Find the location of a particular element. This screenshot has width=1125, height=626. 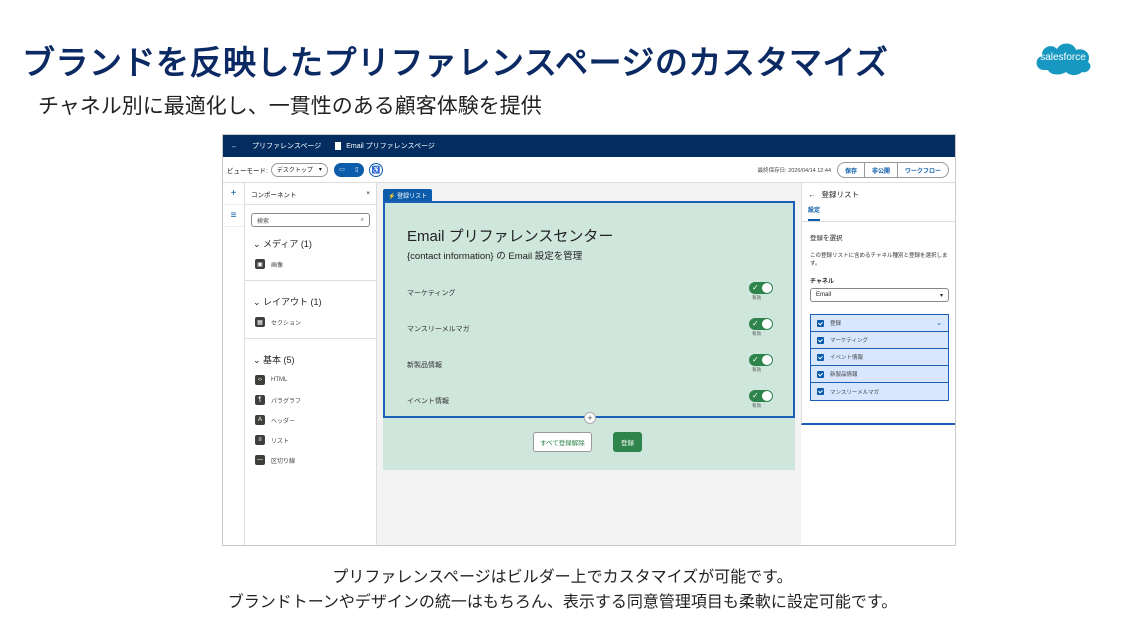

code-icon: ‹› is located at coordinates (260, 380).